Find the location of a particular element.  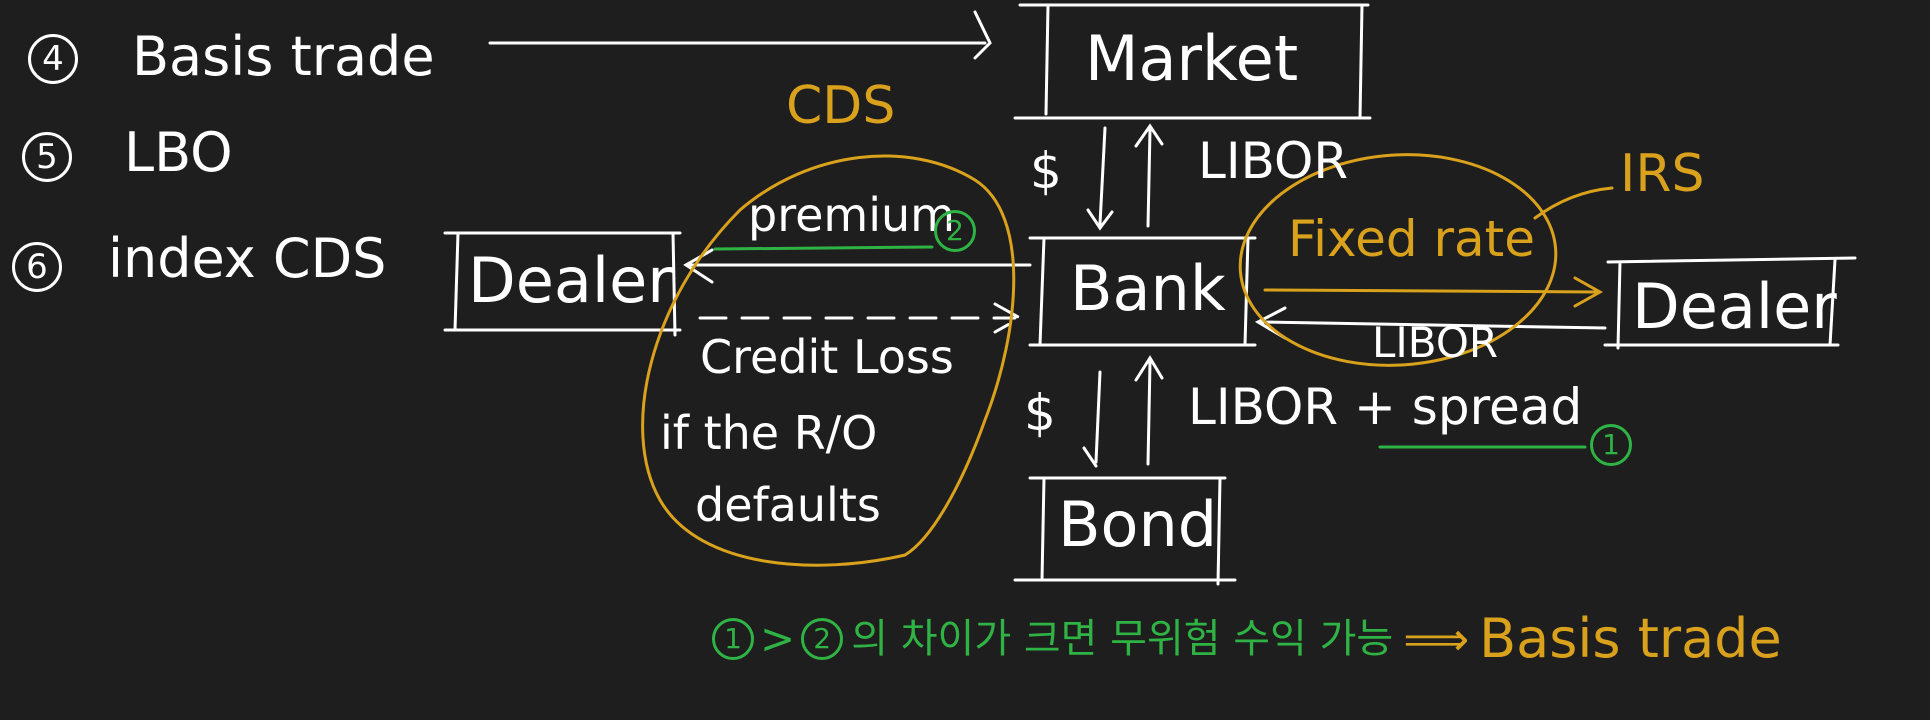

footer-marker-1: 1 is located at coordinates (733, 639).